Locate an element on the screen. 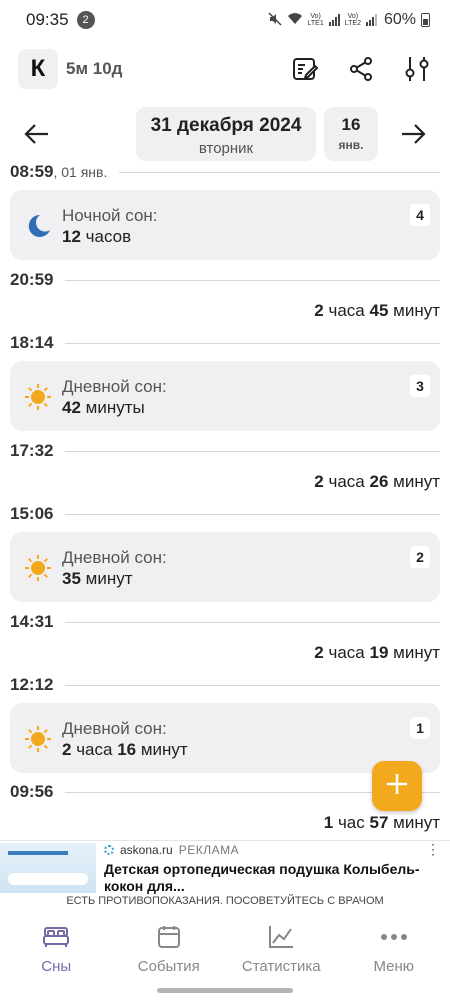 This screenshot has height=1000, width=450. awake-duration: 2 часа 45 минут is located at coordinates (377, 310).